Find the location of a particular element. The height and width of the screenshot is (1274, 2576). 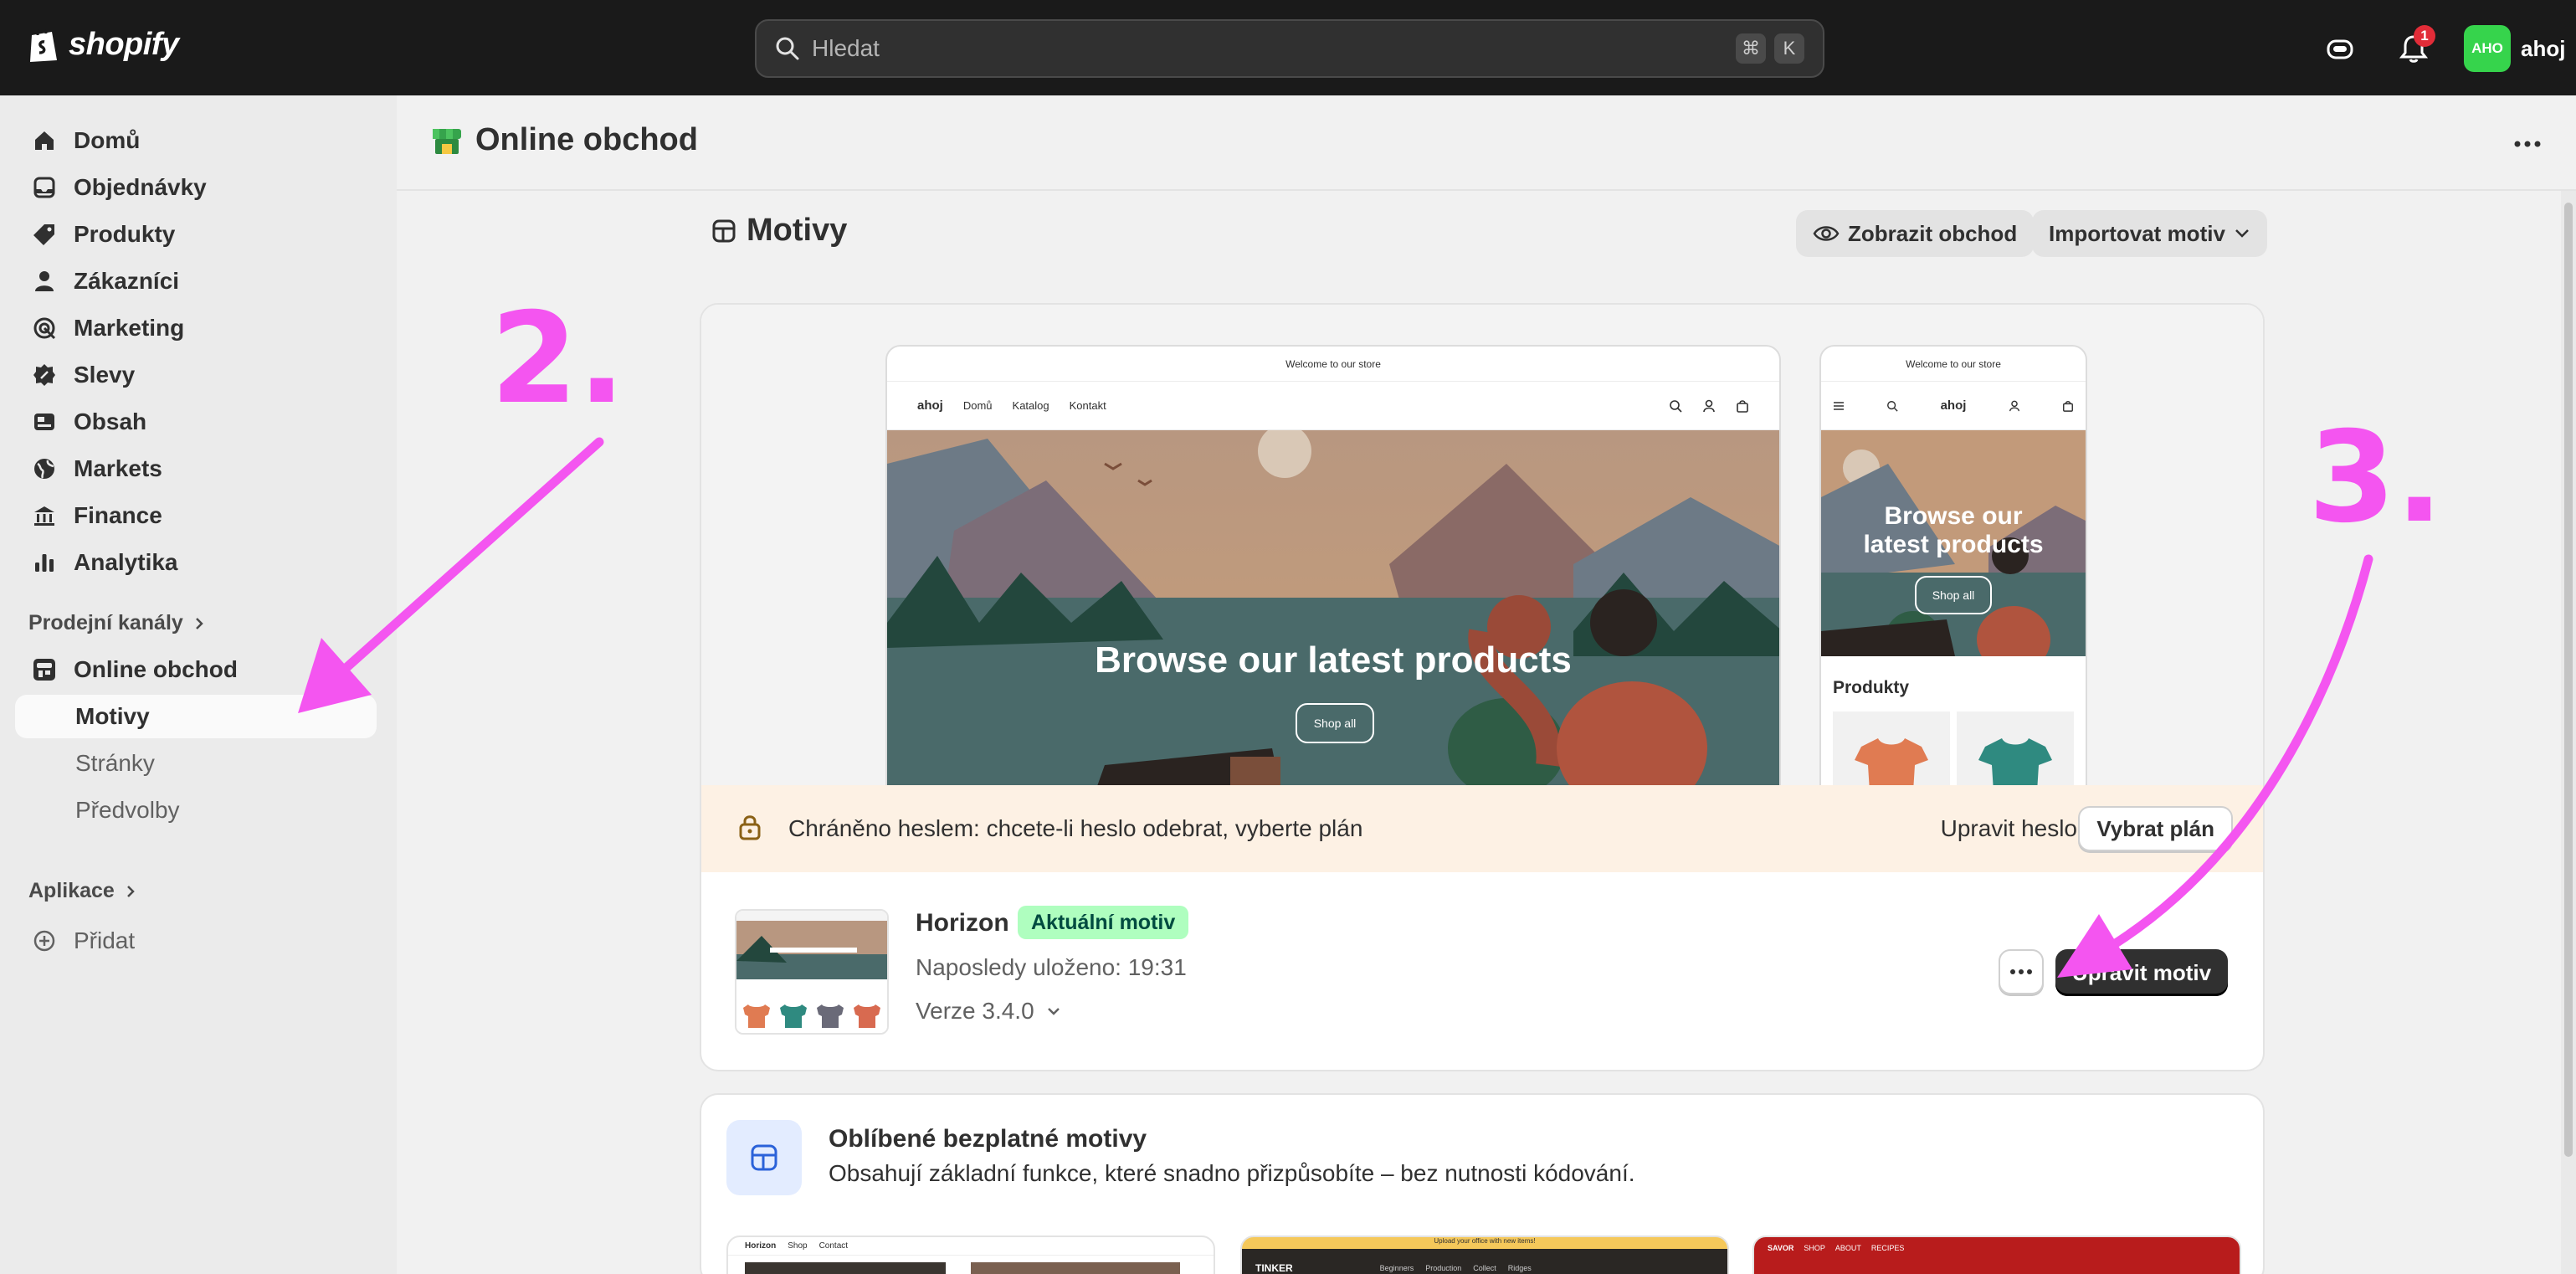

sidebar-item-discounts: Slevy is located at coordinates (196, 375).